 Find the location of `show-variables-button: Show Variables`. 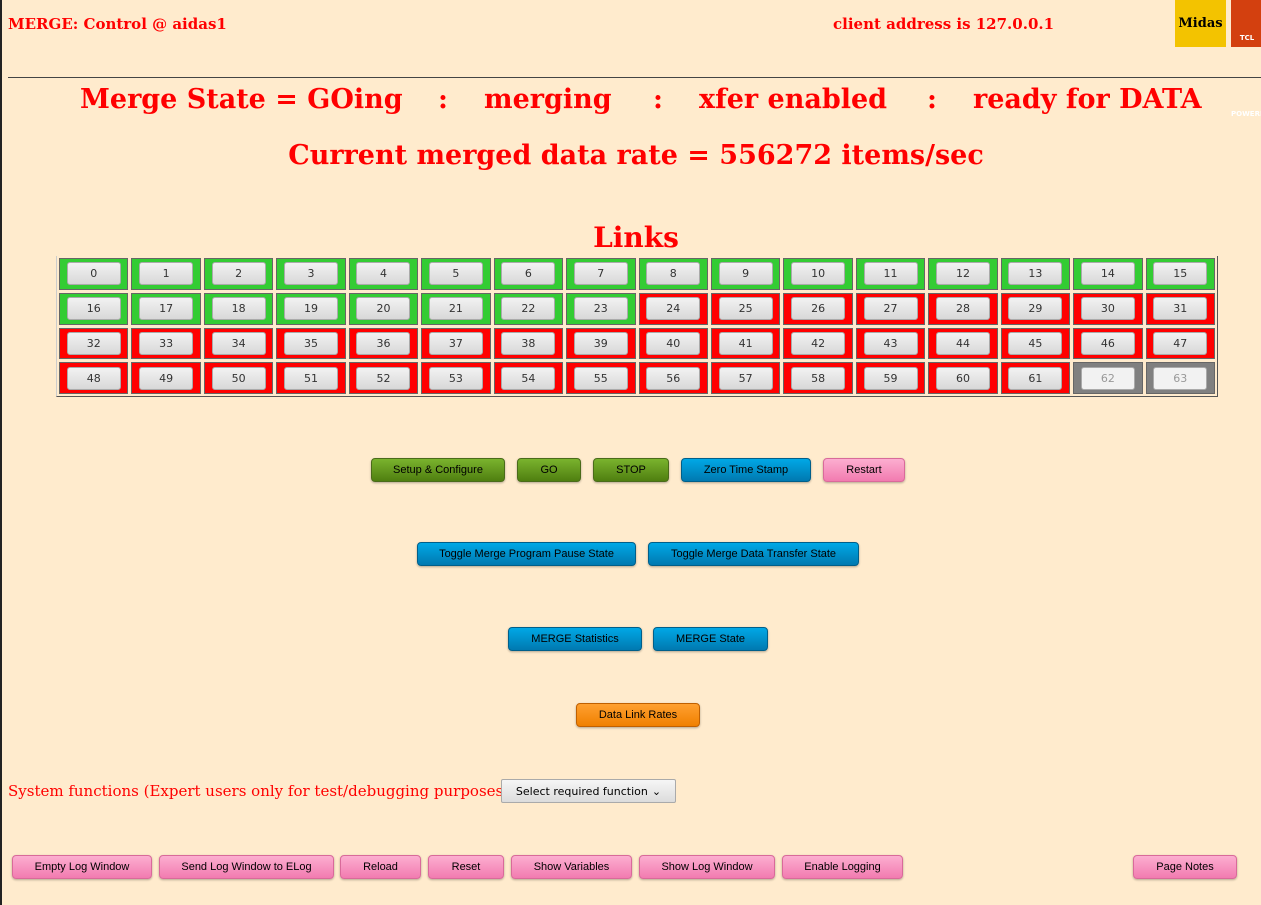

show-variables-button: Show Variables is located at coordinates (571, 867).